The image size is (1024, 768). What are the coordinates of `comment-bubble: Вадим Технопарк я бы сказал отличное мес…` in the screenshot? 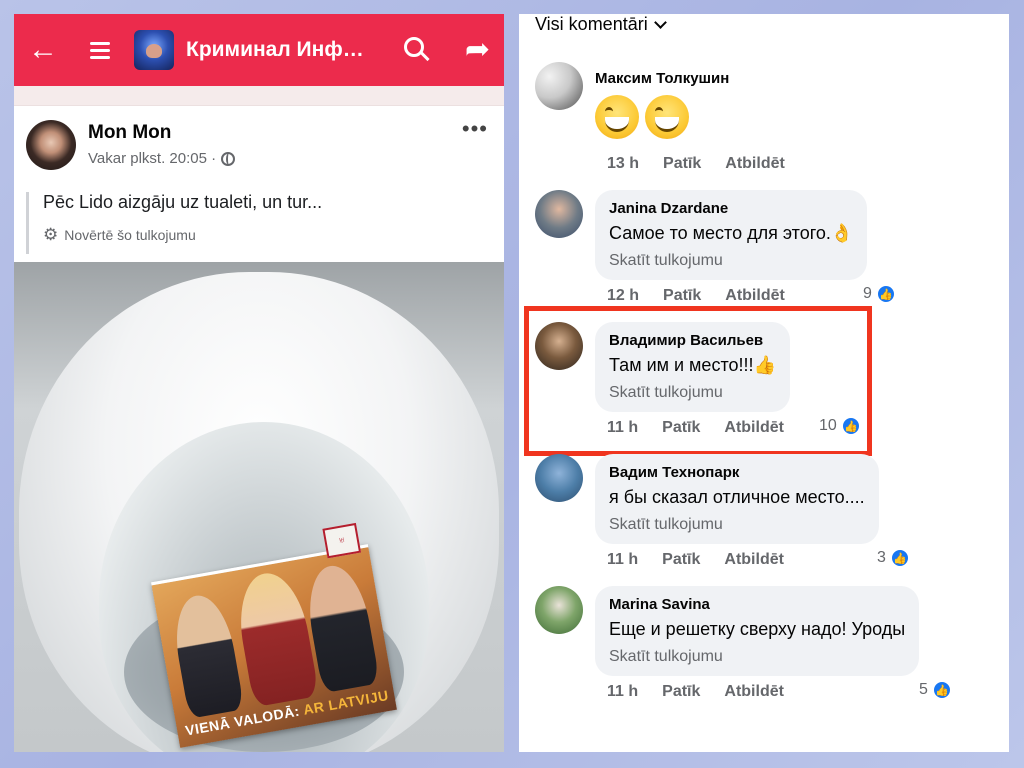 It's located at (737, 499).